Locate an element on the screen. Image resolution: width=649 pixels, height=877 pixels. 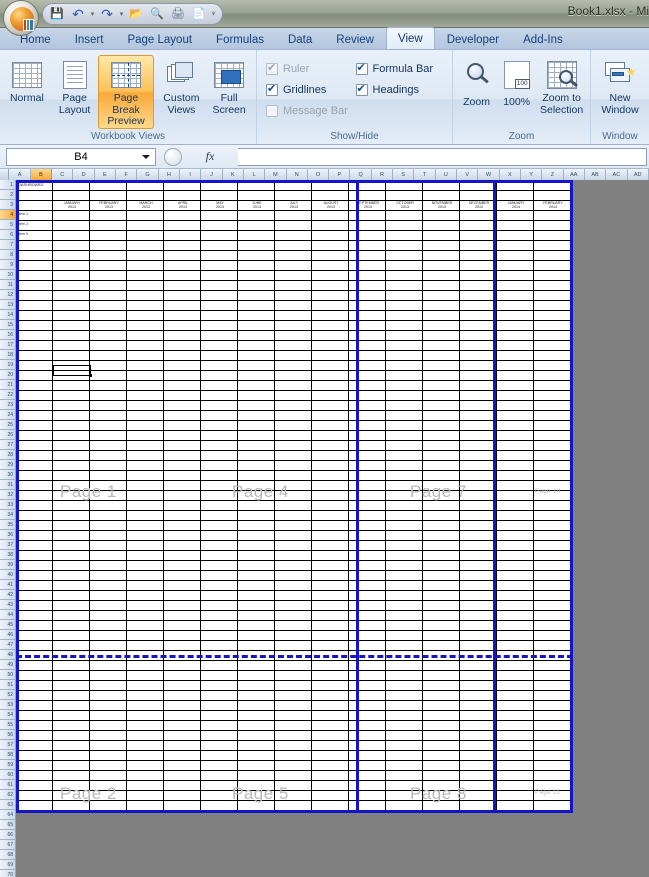
formula-bar-checkbox-row: Formula Bar is located at coordinates (402, 68).